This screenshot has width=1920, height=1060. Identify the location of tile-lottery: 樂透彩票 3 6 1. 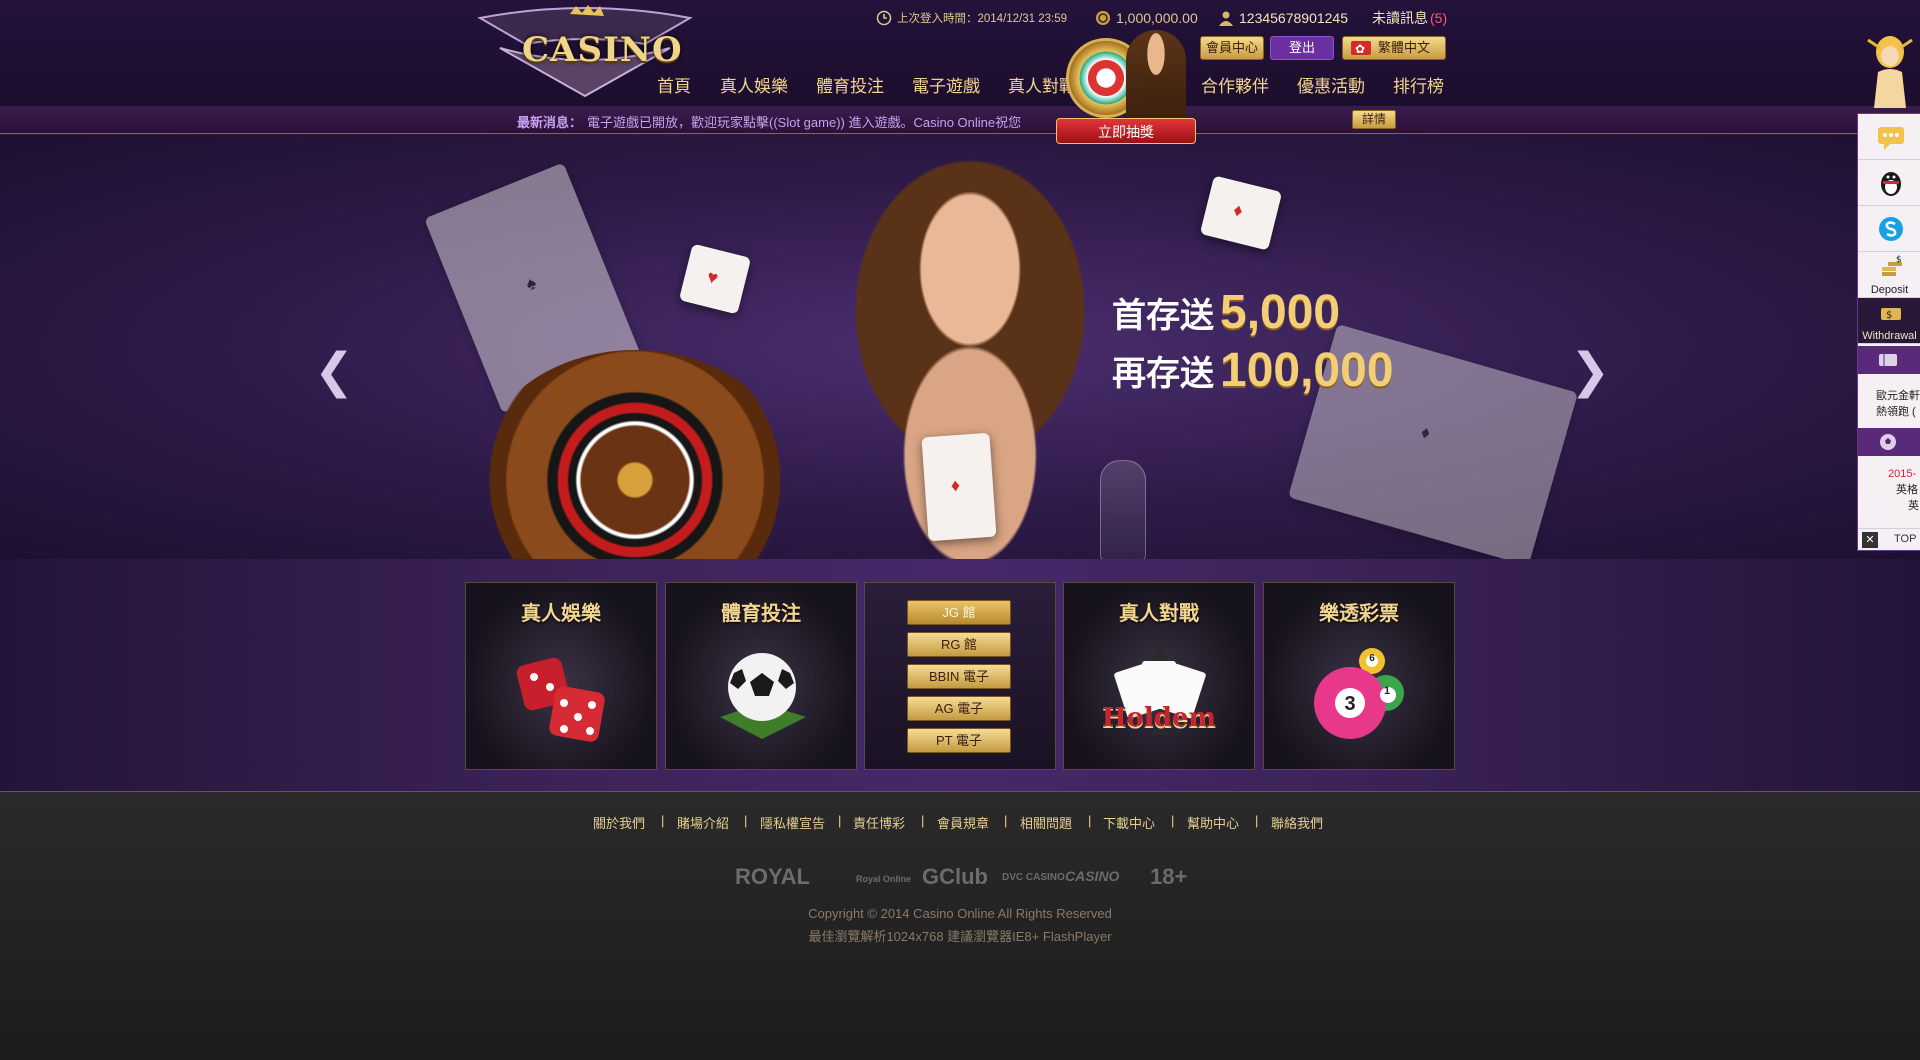
(1359, 676).